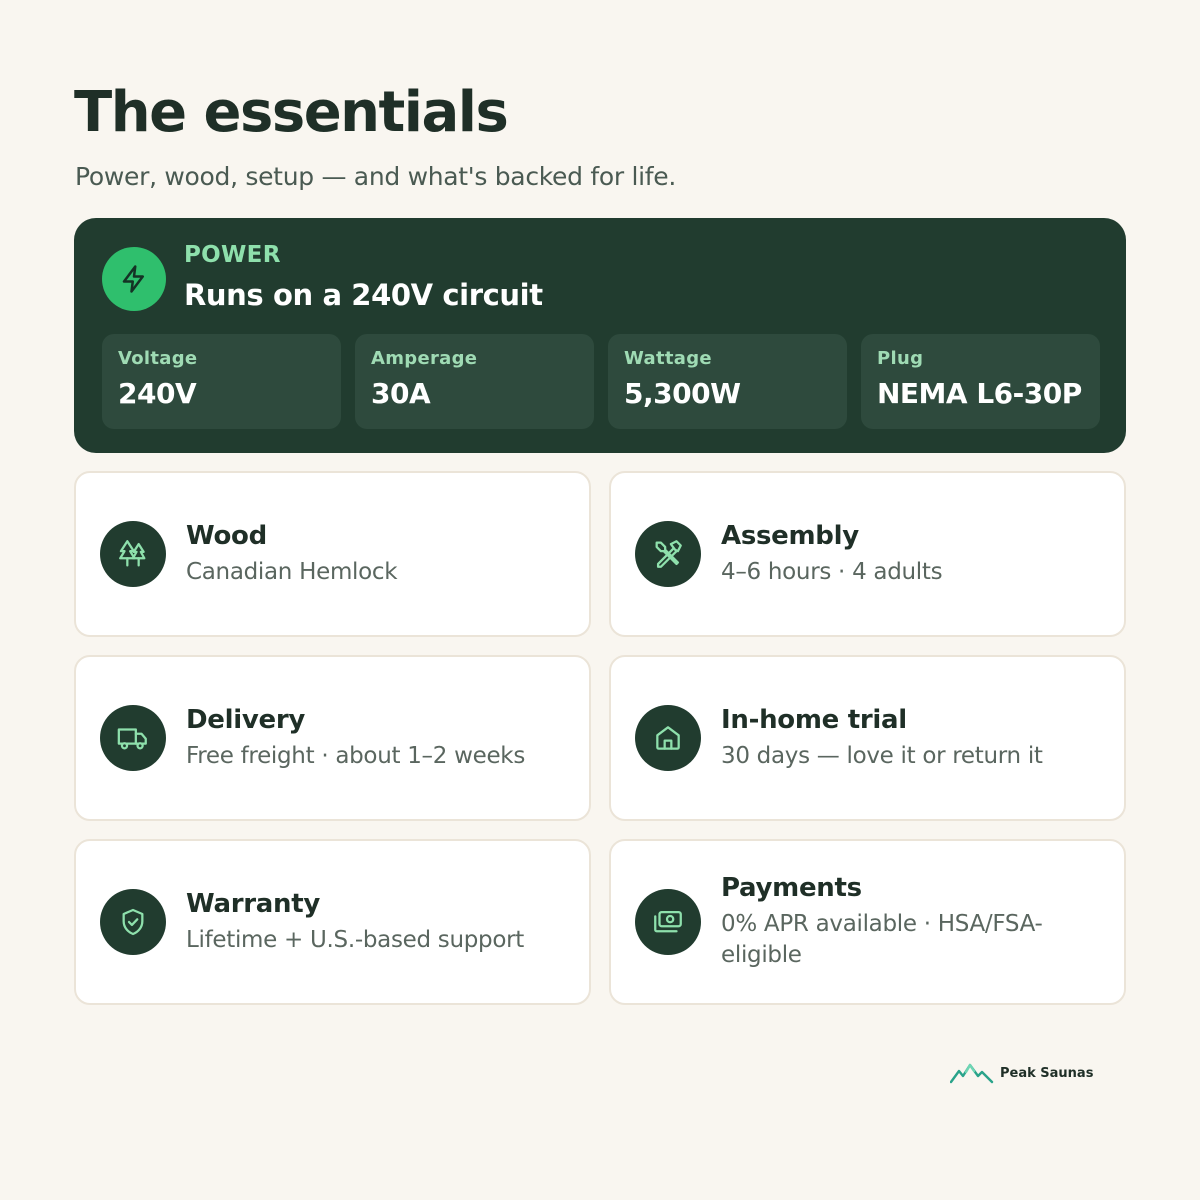 This screenshot has height=1200, width=1200. Describe the element at coordinates (158, 358) in the screenshot. I see `spec-label: Voltage` at that location.